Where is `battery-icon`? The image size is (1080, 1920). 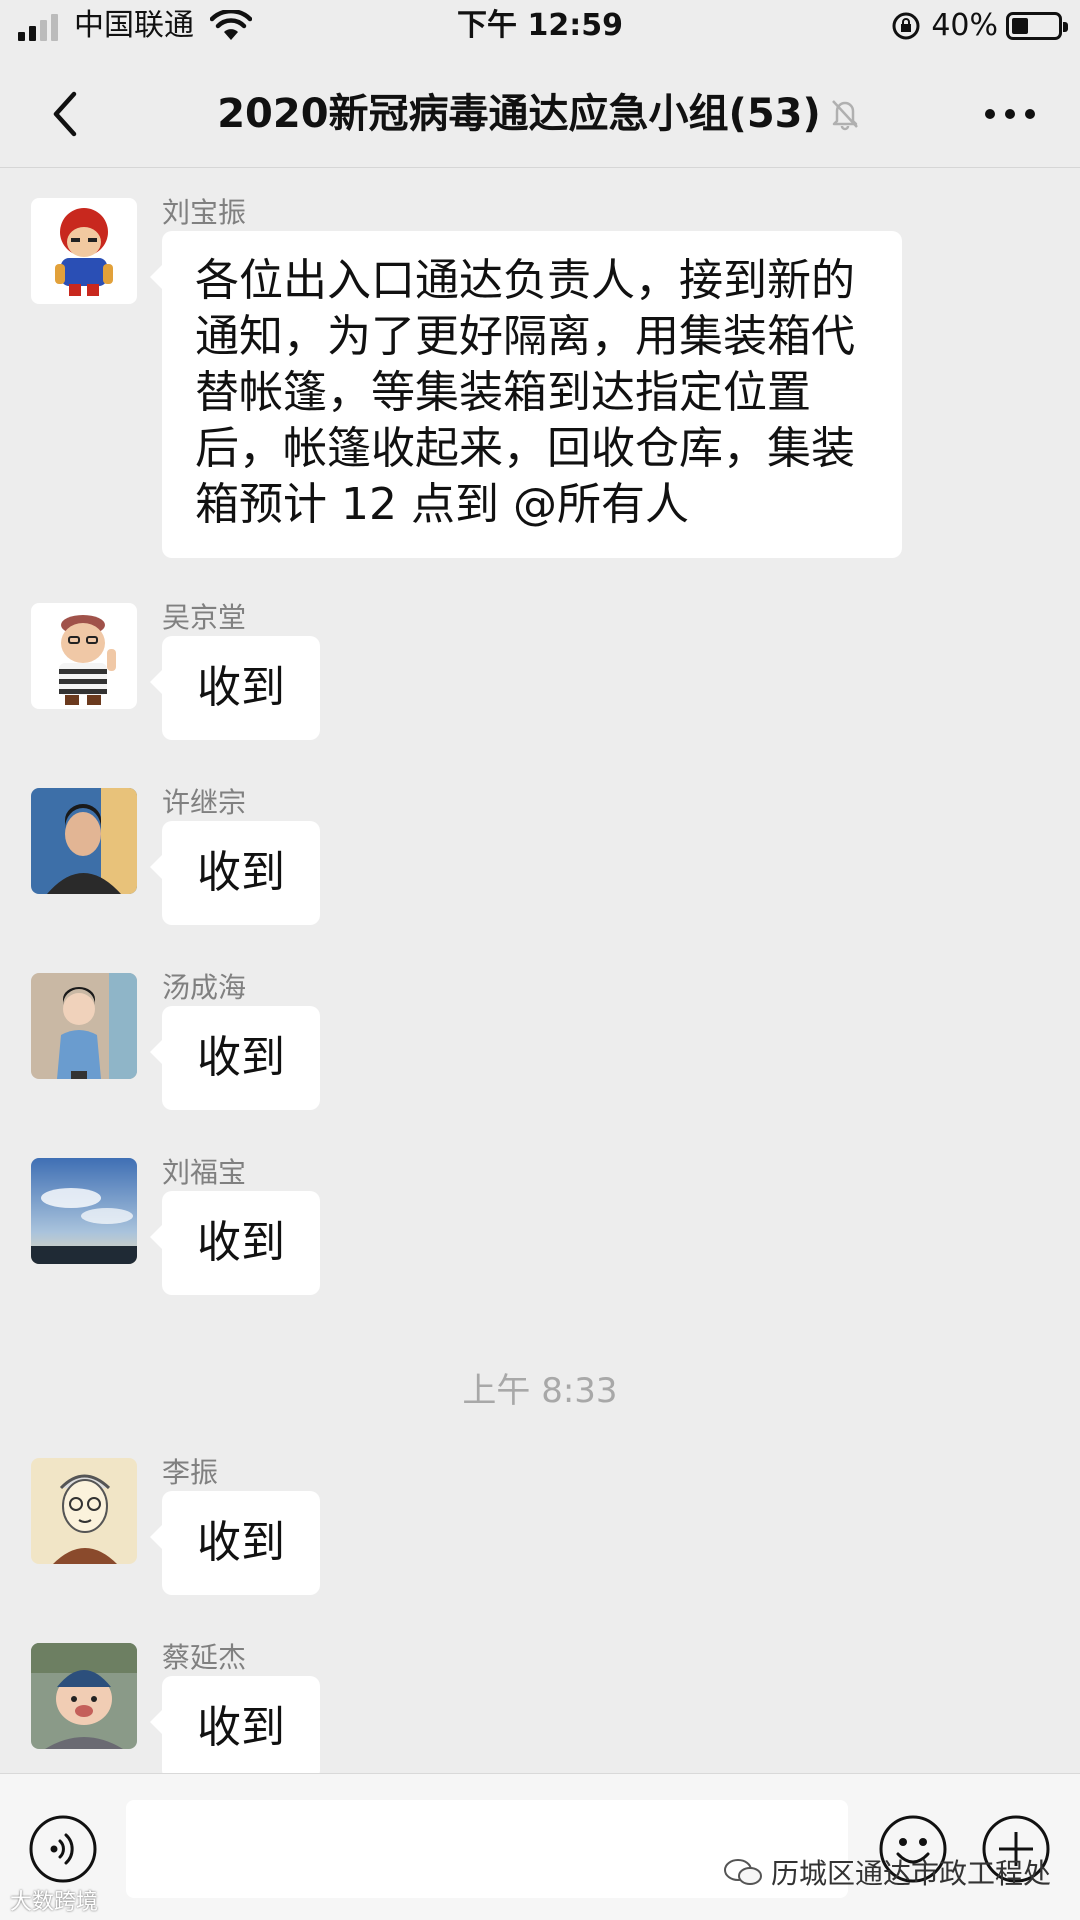 battery-icon is located at coordinates (1037, 26).